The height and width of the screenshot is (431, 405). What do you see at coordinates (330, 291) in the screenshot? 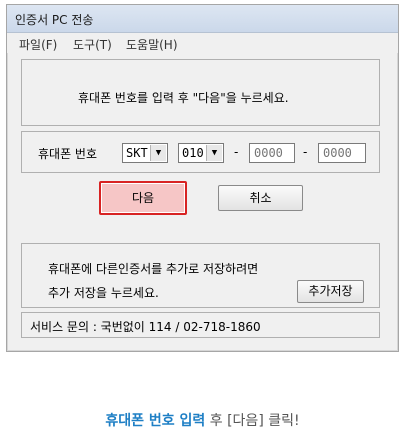
I see `add-save-button: 추가저장` at bounding box center [330, 291].